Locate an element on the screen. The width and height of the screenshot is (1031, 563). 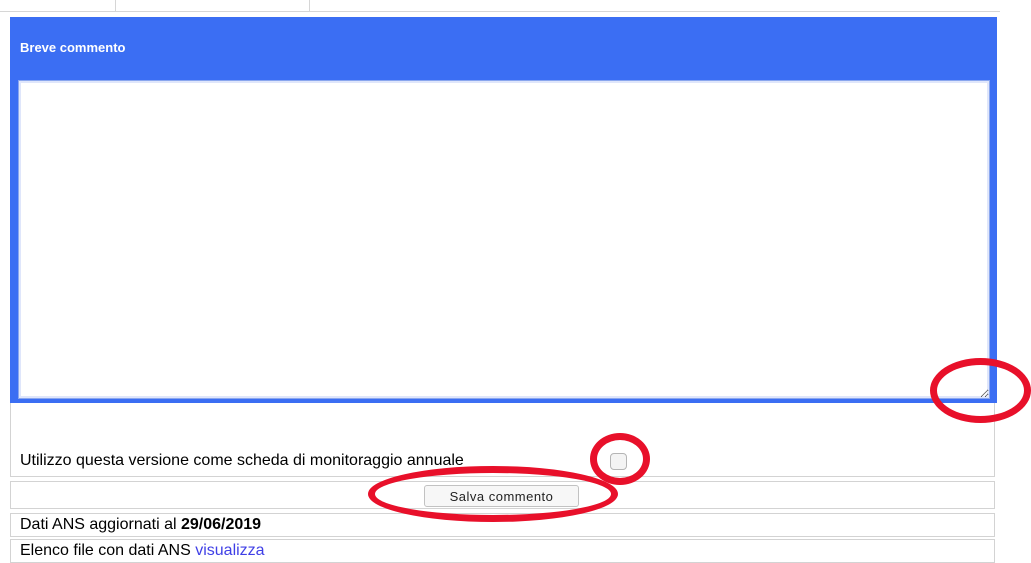
ans-files-row: Elenco file con dati ANS visualizza is located at coordinates (502, 551).